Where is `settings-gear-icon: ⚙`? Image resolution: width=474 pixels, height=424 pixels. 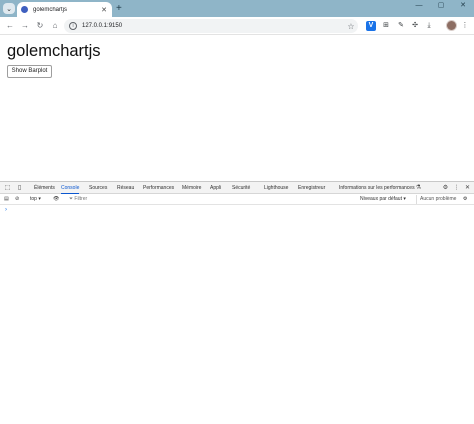
settings-gear-icon: ⚙ is located at coordinates (445, 188).